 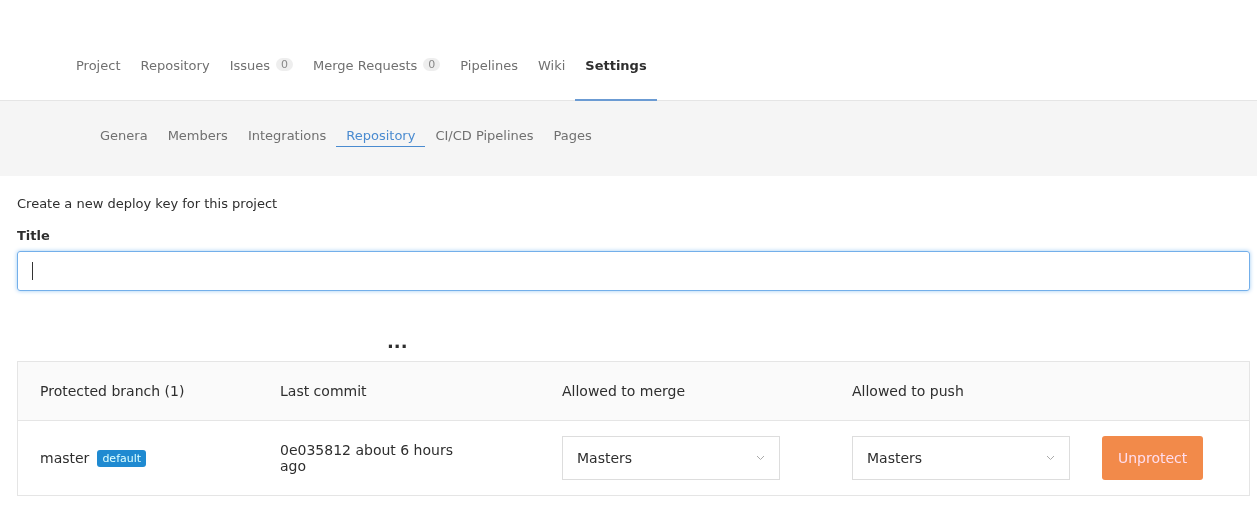 What do you see at coordinates (34, 235) in the screenshot?
I see `field-label: Title` at bounding box center [34, 235].